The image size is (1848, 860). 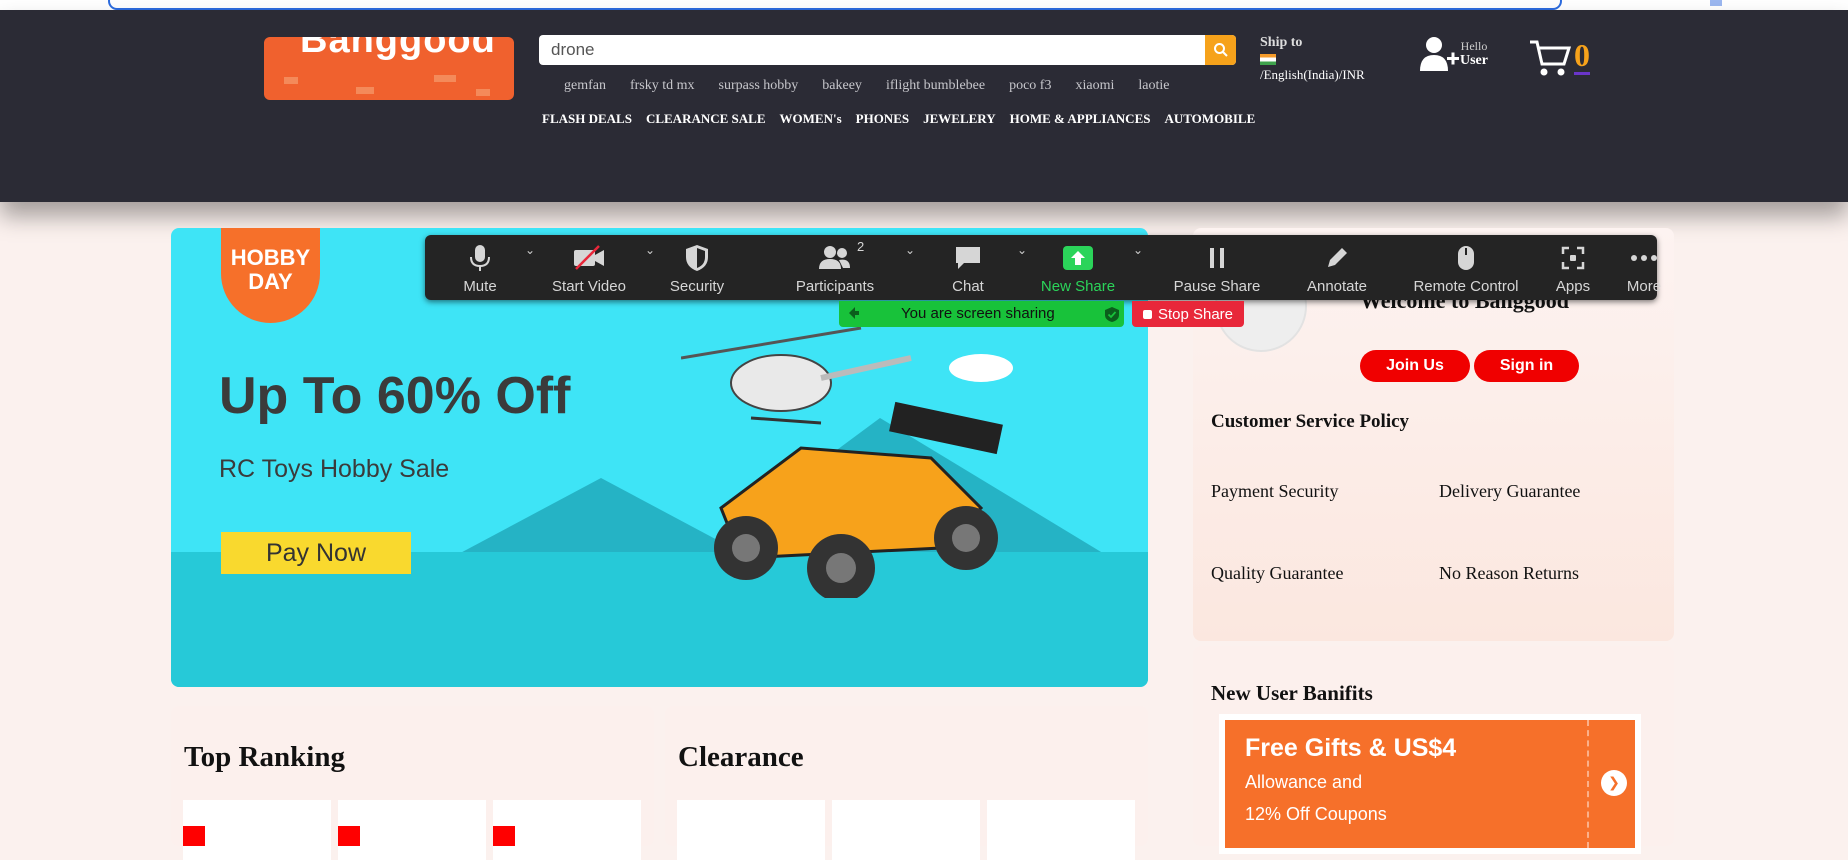 I want to click on nav-jewelery: JEWELERY, so click(x=959, y=119).